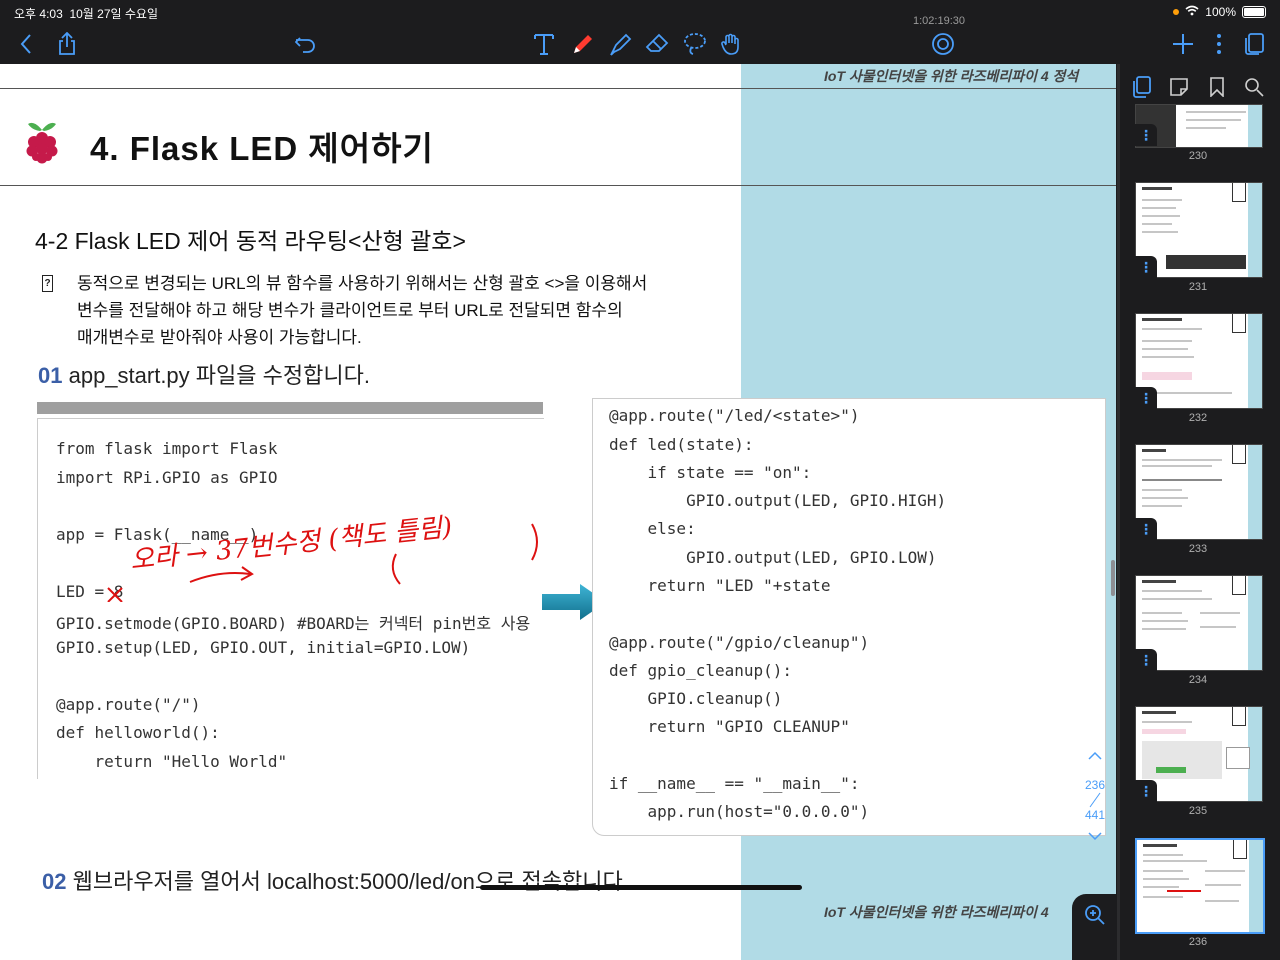 Image resolution: width=1280 pixels, height=960 pixels. I want to click on back-chevron-icon, so click(26, 44).